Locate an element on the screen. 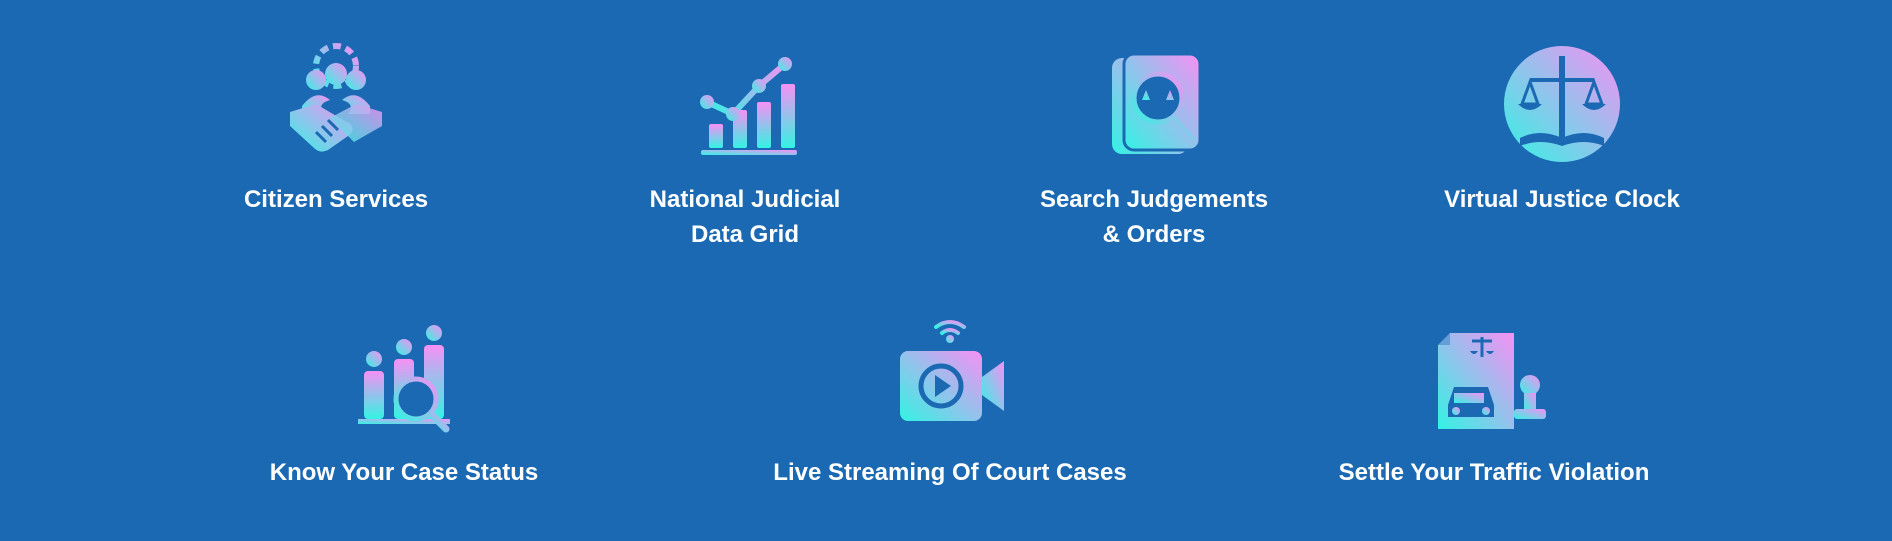 This screenshot has height=541, width=1892. video-camera-icon is located at coordinates (952, 370).